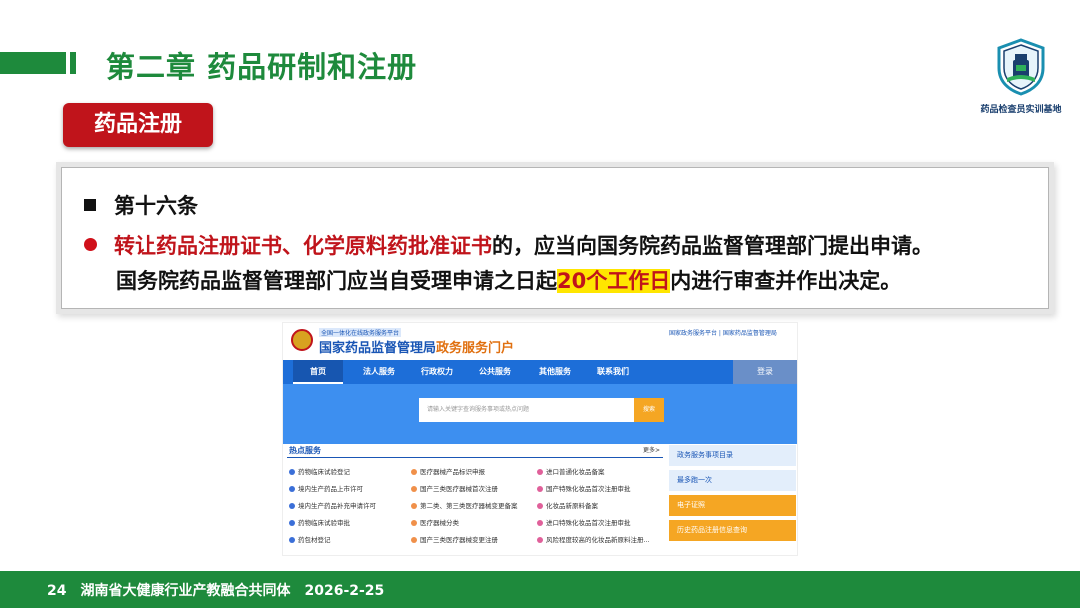  Describe the element at coordinates (651, 449) in the screenshot. I see `more-link: 更多>` at that location.